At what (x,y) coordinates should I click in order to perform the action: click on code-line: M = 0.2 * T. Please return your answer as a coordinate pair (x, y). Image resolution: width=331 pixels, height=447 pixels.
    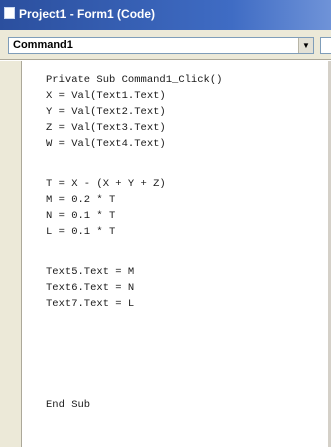
    Looking at the image, I should click on (81, 200).